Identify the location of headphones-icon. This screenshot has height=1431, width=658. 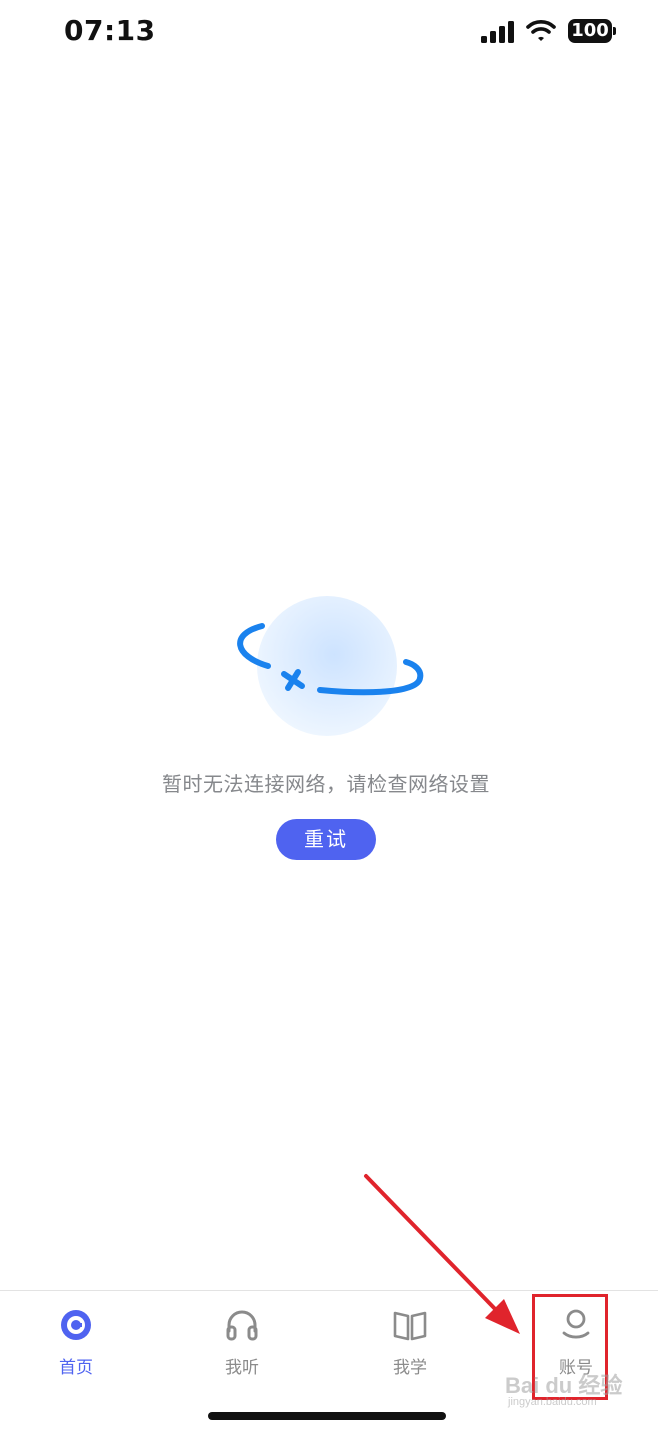
(242, 1325).